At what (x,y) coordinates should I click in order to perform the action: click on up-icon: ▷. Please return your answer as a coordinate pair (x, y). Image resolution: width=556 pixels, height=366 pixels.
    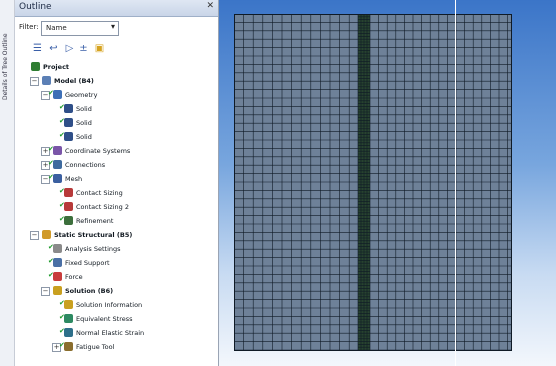
    Looking at the image, I should click on (69, 49).